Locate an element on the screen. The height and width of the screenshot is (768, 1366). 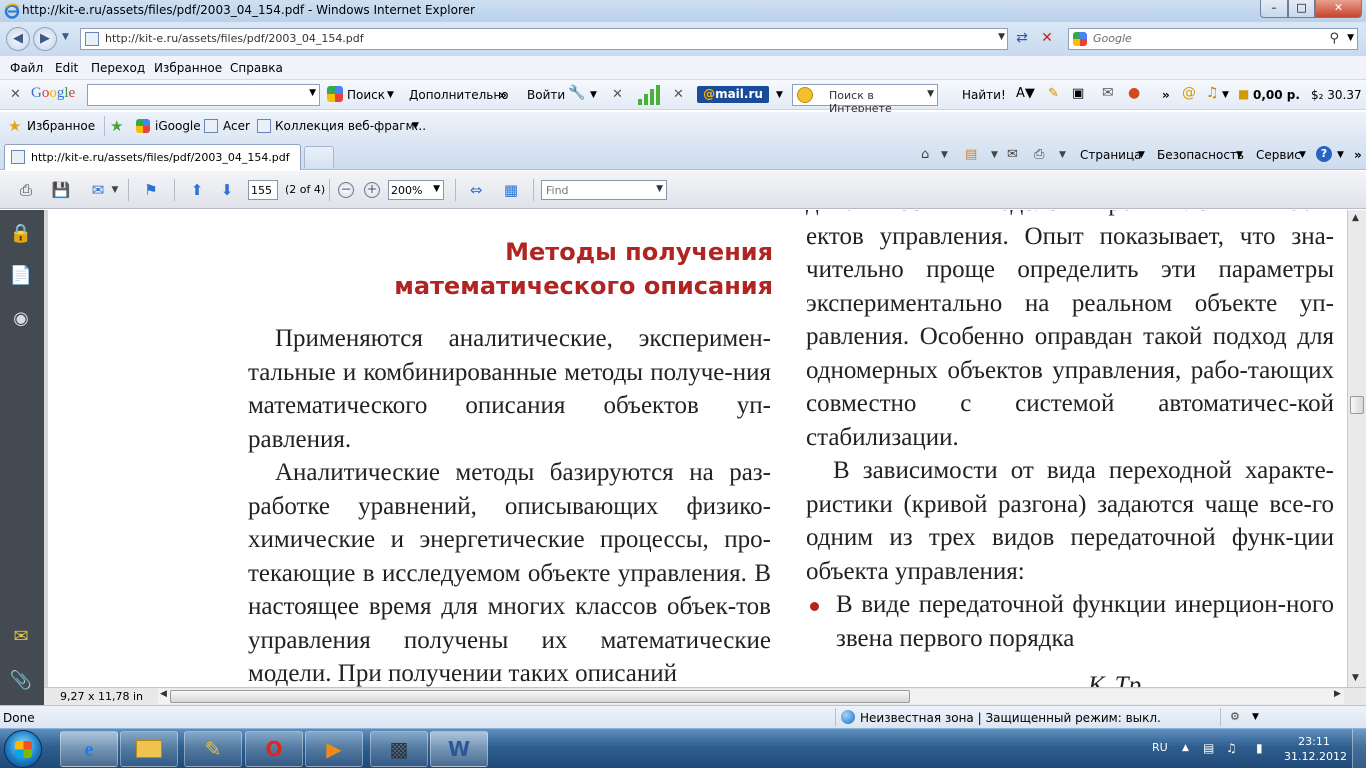
font-size-icon: A▼ is located at coordinates (1025, 93).